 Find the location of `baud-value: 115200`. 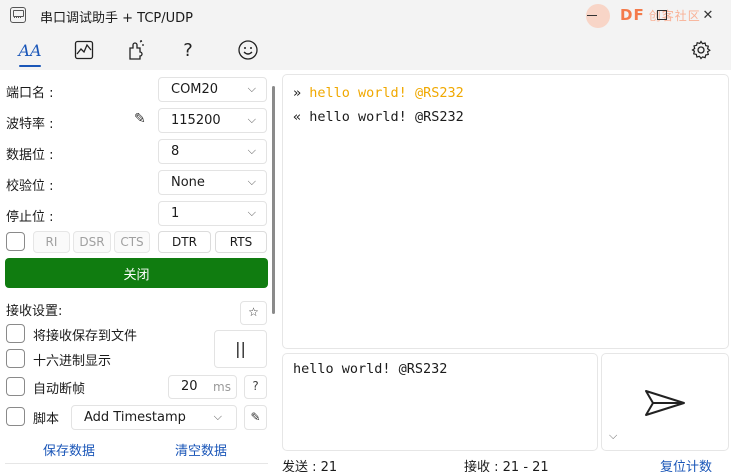

baud-value: 115200 is located at coordinates (196, 120).